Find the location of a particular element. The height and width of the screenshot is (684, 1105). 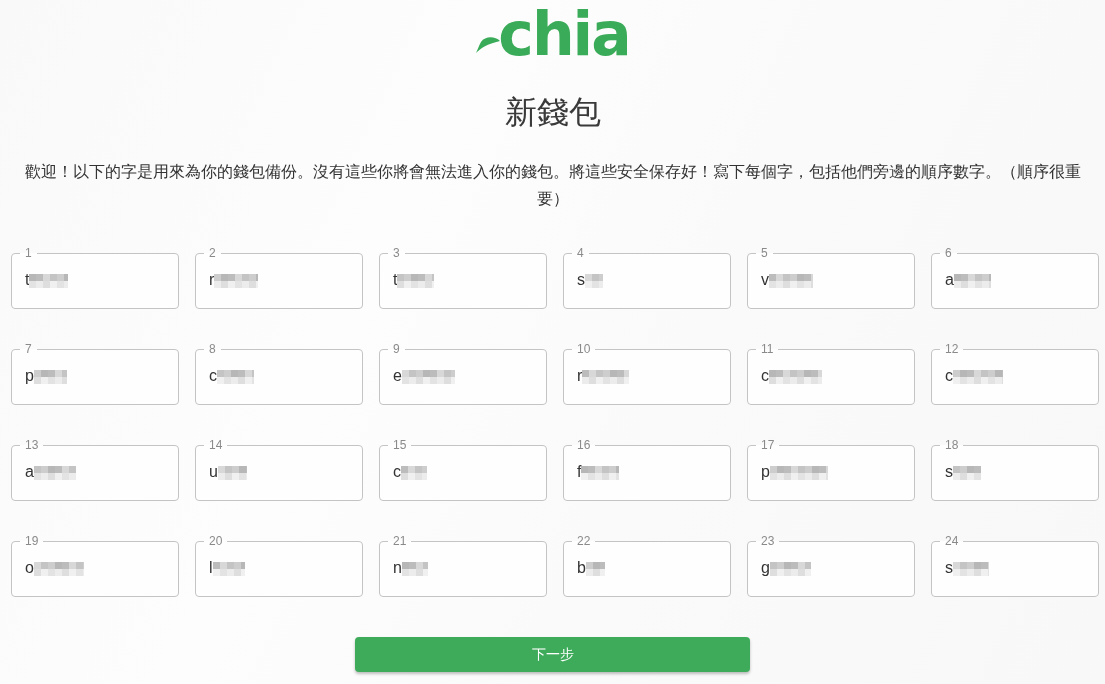

word-number: 5 is located at coordinates (764, 253).